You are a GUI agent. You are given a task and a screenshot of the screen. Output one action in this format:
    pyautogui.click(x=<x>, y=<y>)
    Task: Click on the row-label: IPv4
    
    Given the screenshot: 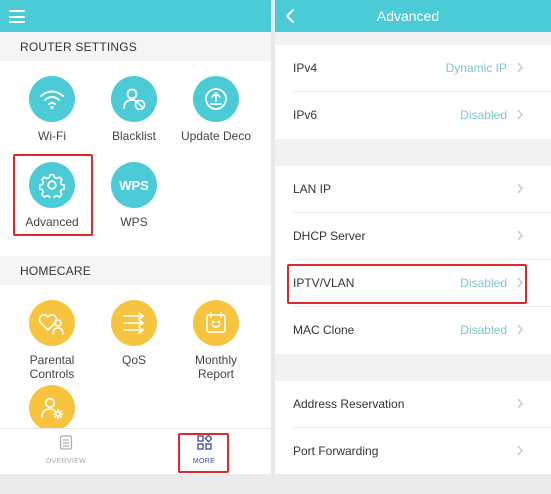 What is the action you would take?
    pyautogui.click(x=305, y=68)
    